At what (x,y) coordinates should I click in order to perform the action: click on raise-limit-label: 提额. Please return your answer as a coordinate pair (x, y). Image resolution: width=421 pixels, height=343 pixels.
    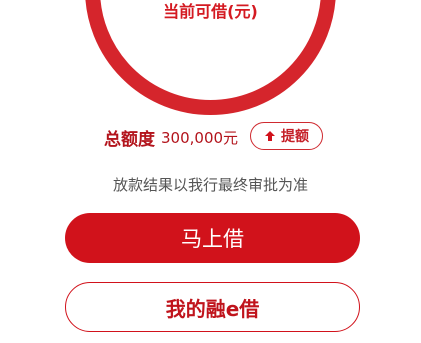
    Looking at the image, I should click on (295, 137).